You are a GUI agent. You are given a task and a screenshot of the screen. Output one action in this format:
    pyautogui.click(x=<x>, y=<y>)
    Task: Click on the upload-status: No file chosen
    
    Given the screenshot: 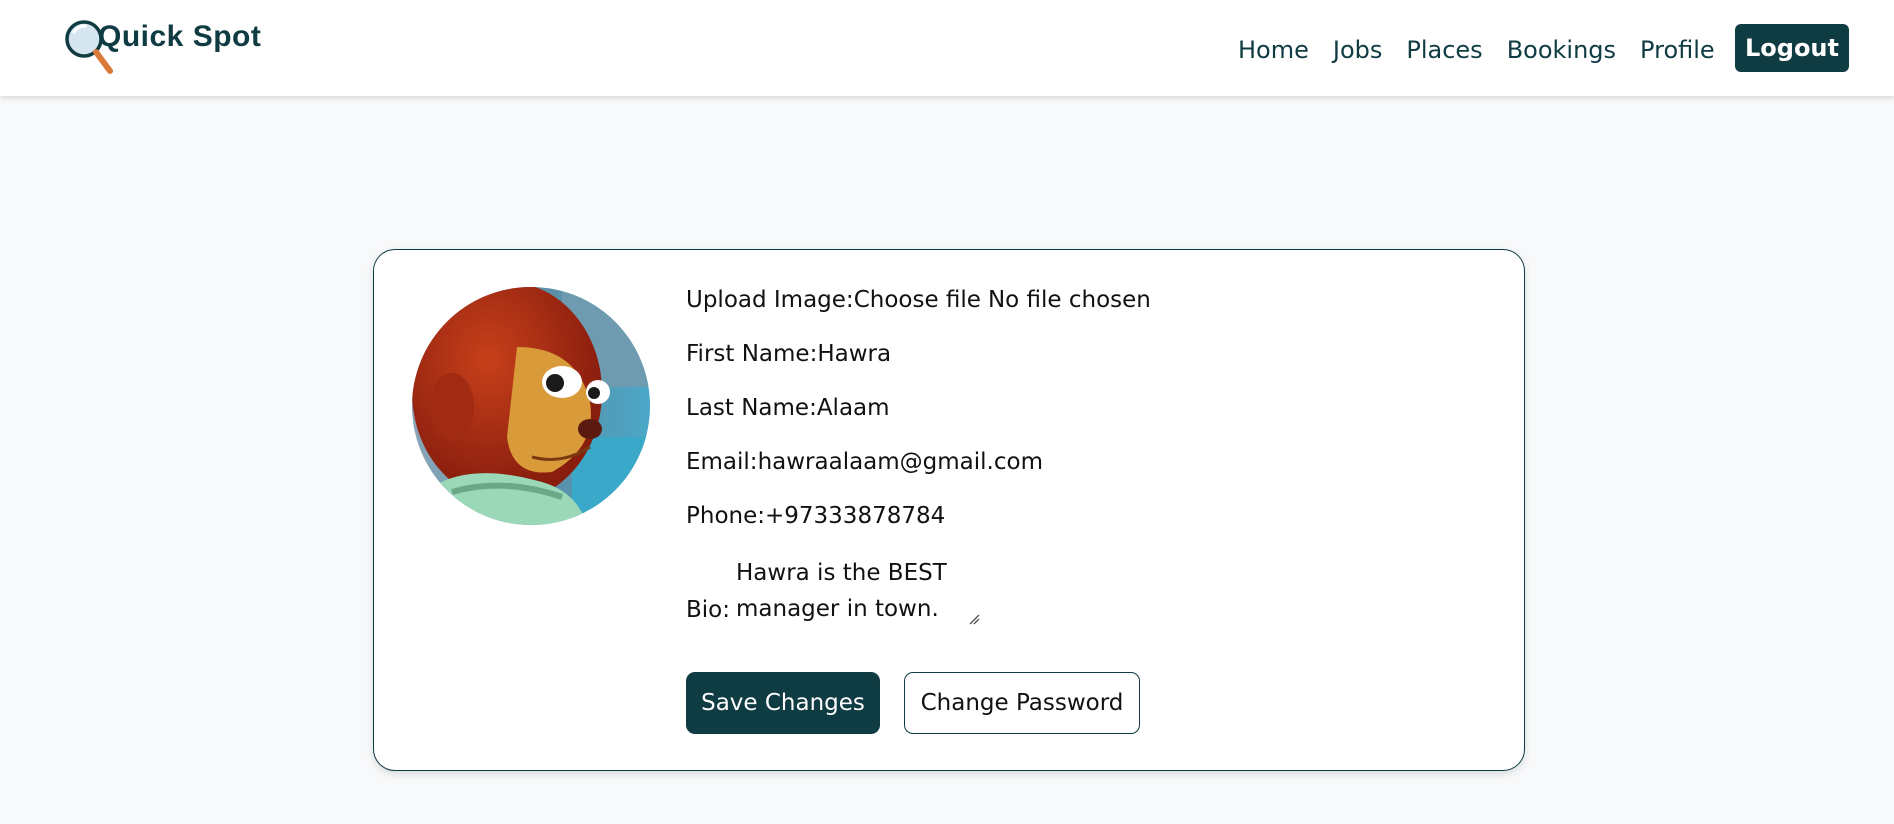 What is the action you would take?
    pyautogui.click(x=1069, y=300)
    